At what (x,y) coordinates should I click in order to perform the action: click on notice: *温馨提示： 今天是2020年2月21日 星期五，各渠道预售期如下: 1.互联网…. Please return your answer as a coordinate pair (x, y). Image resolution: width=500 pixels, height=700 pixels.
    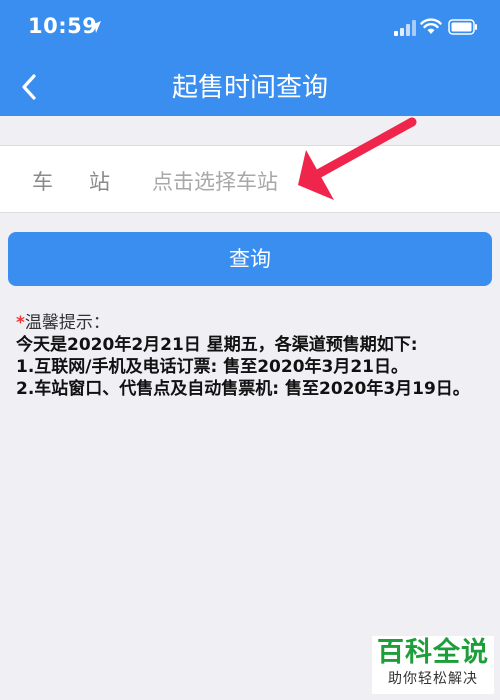
    Looking at the image, I should click on (251, 356).